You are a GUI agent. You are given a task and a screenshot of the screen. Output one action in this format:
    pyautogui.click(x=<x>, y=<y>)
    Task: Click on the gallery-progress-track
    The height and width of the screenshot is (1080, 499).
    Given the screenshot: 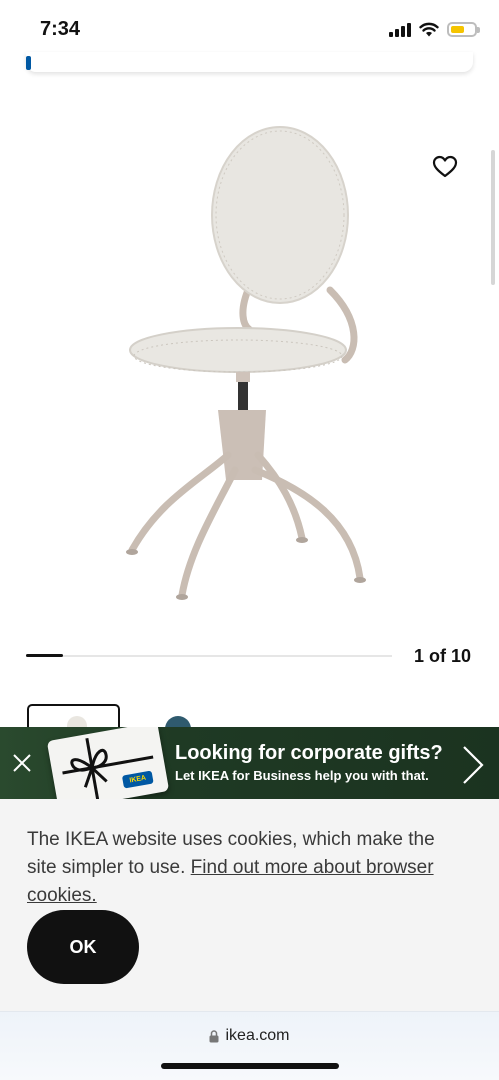 What is the action you would take?
    pyautogui.click(x=209, y=655)
    